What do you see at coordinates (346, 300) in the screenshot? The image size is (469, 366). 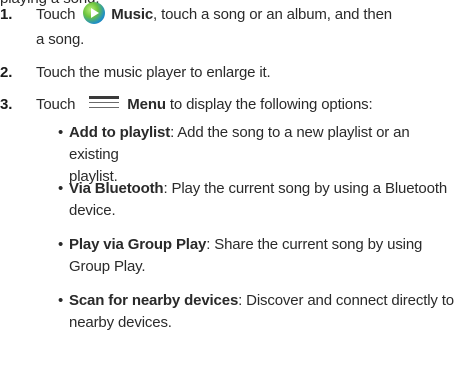 I see `option-description: : Discover and connect directly to` at bounding box center [346, 300].